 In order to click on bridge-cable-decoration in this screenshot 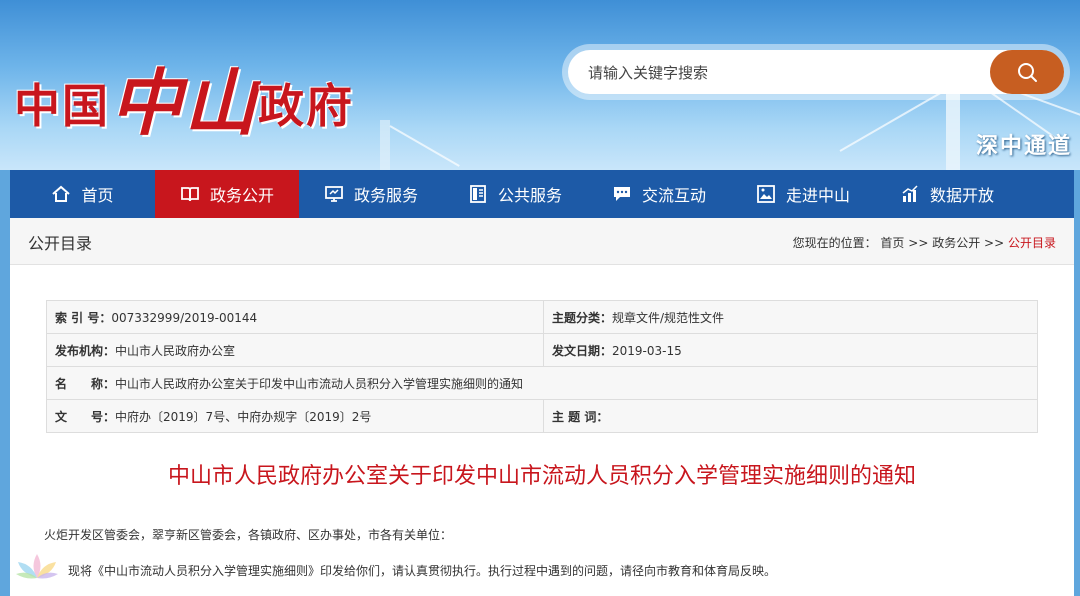, I will do `click(424, 146)`.